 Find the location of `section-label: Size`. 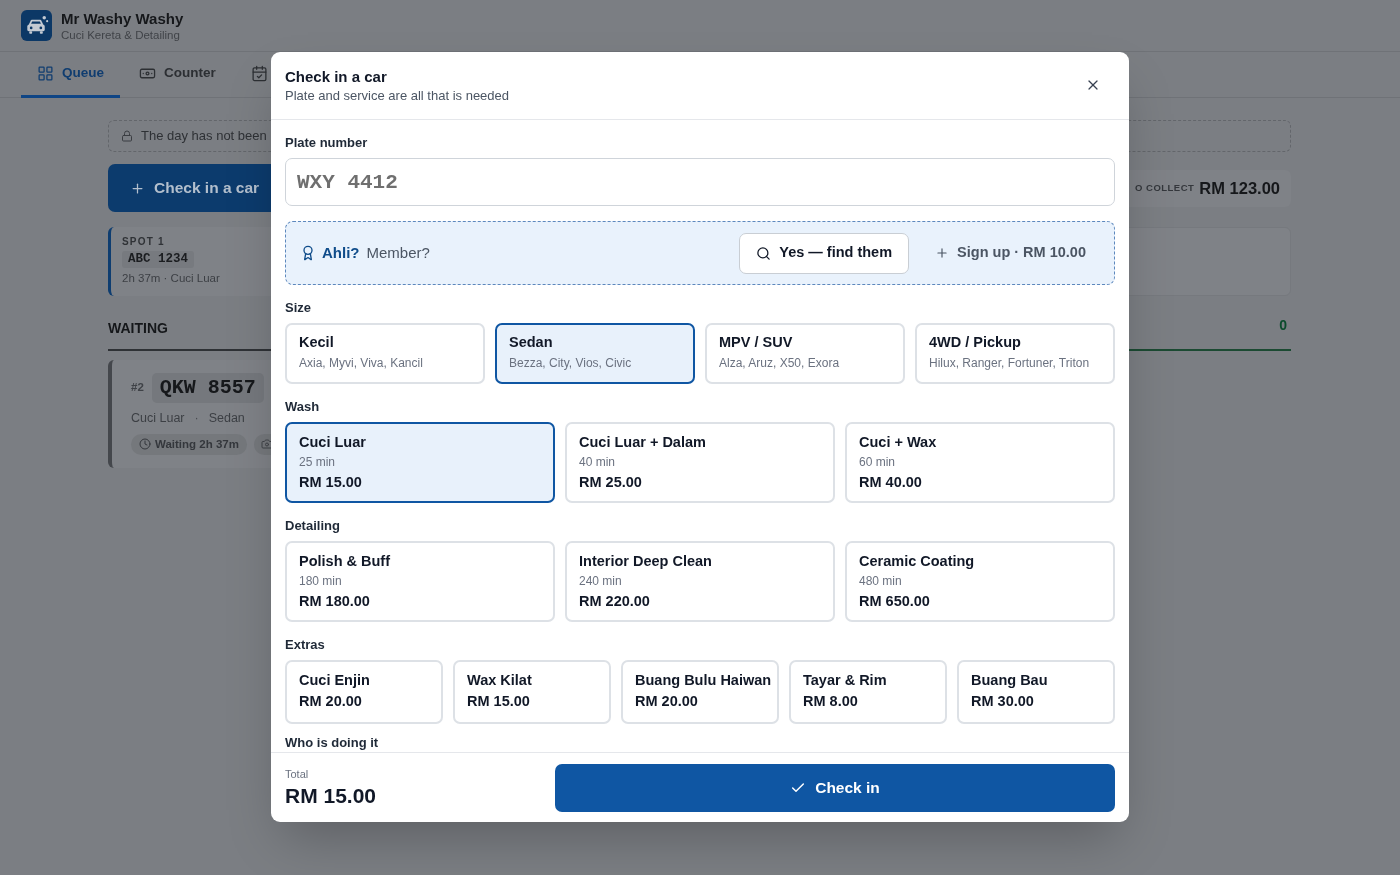

section-label: Size is located at coordinates (298, 308).